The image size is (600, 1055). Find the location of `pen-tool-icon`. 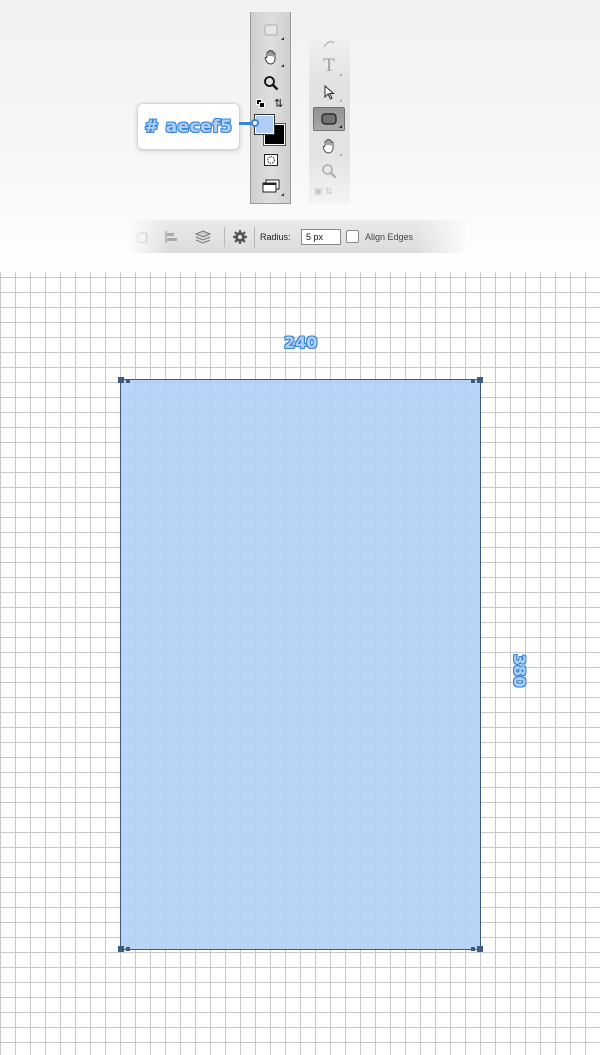

pen-tool-icon is located at coordinates (329, 44).